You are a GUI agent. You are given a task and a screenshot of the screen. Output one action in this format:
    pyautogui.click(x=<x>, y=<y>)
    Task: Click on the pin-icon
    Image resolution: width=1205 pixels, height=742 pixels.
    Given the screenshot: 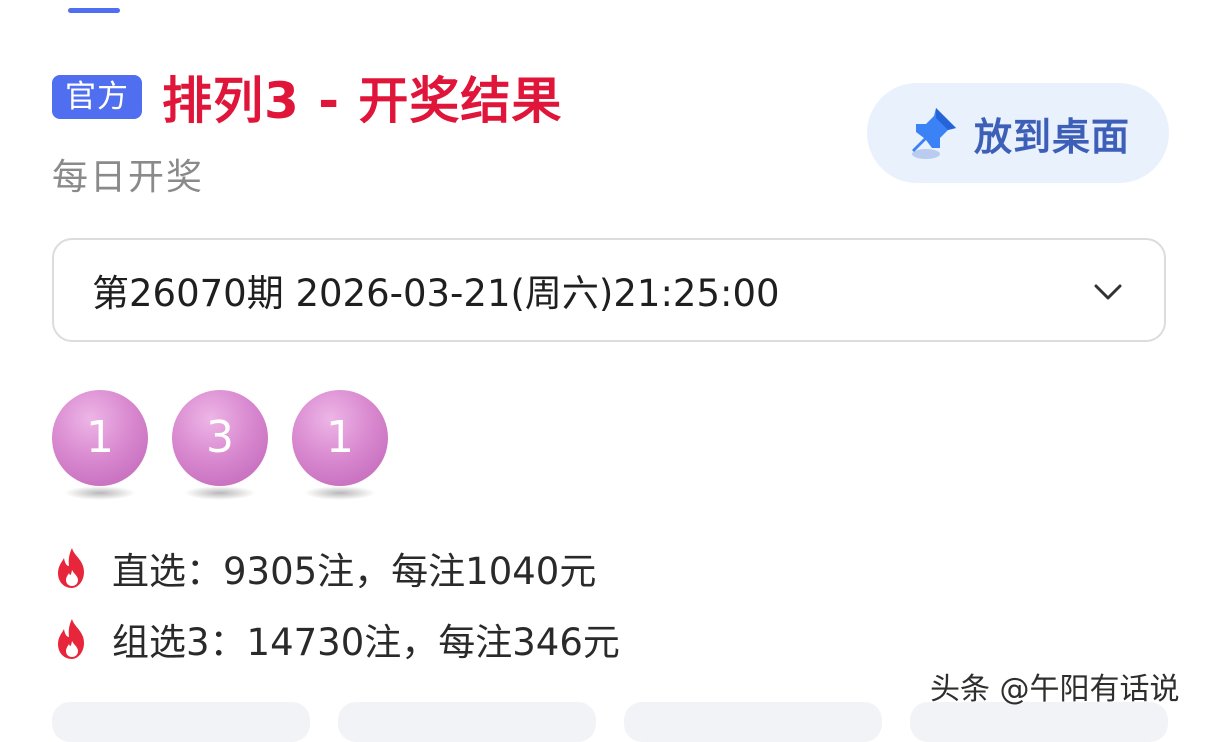 What is the action you would take?
    pyautogui.click(x=933, y=133)
    